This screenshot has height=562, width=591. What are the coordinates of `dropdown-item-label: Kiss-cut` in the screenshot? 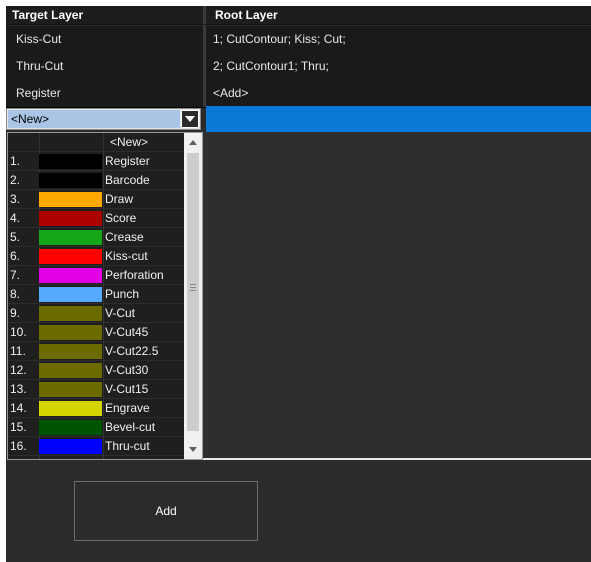 It's located at (126, 256).